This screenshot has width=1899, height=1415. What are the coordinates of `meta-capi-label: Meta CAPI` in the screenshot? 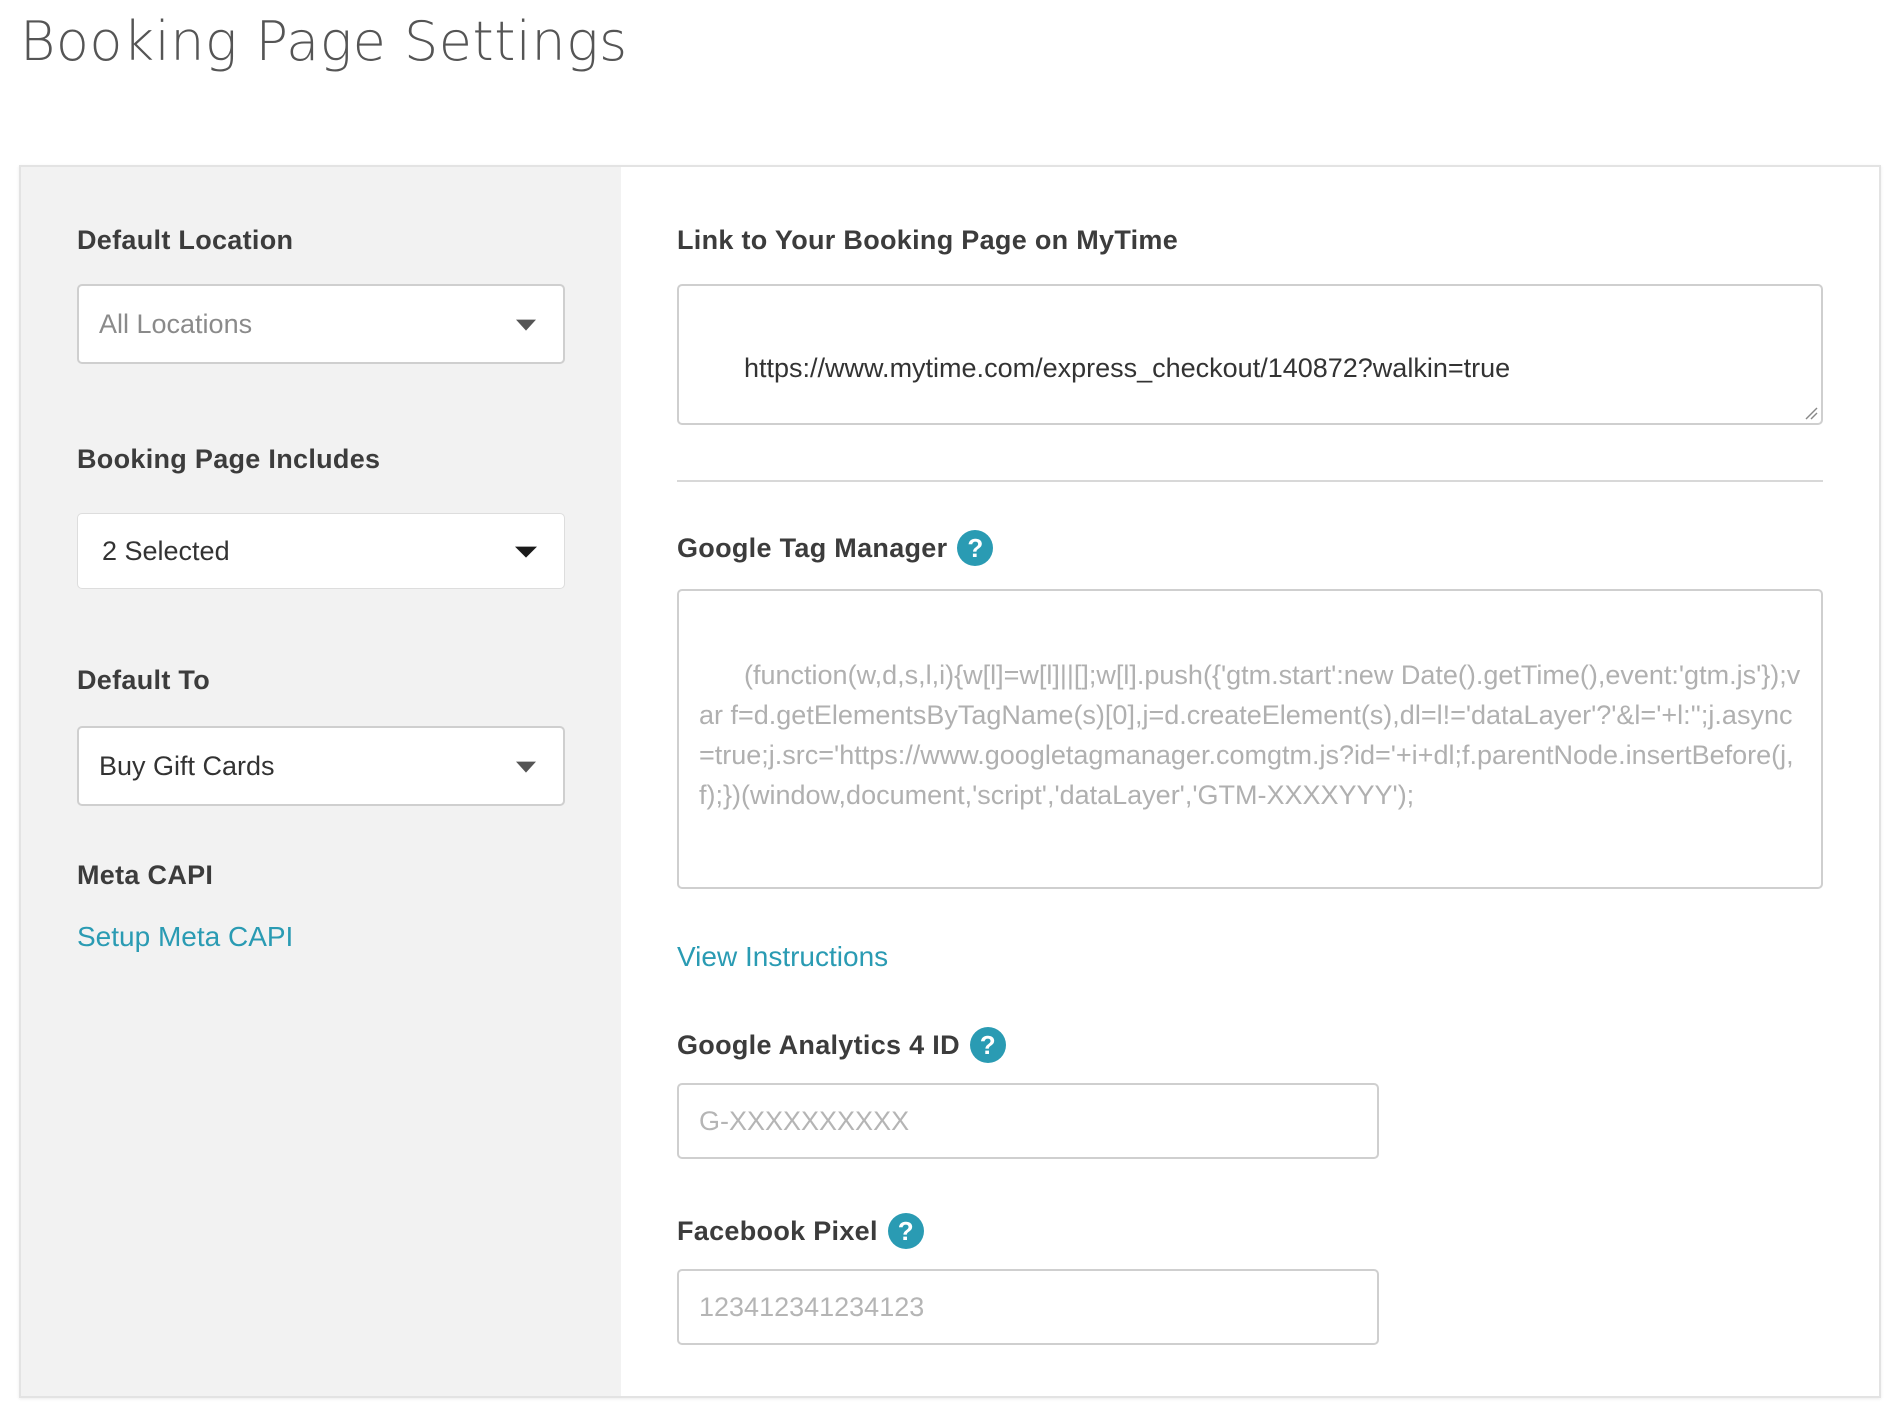 It's located at (145, 875).